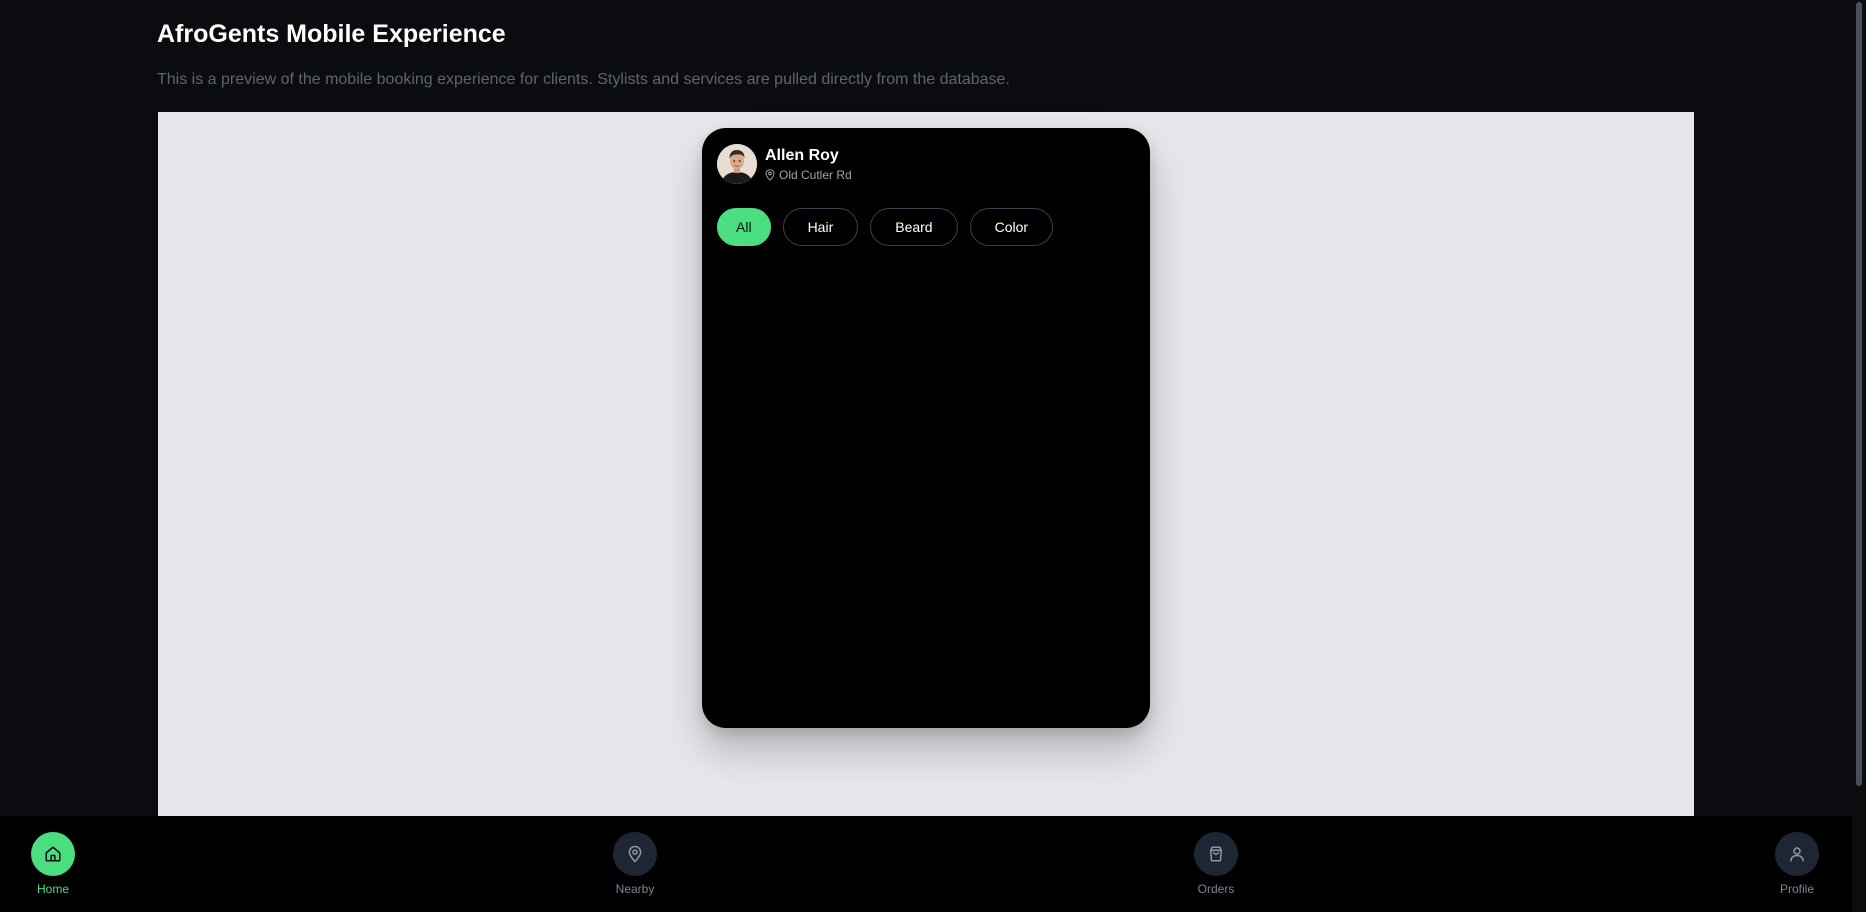 The image size is (1866, 912). I want to click on scrollbar-thumb, so click(1859, 394).